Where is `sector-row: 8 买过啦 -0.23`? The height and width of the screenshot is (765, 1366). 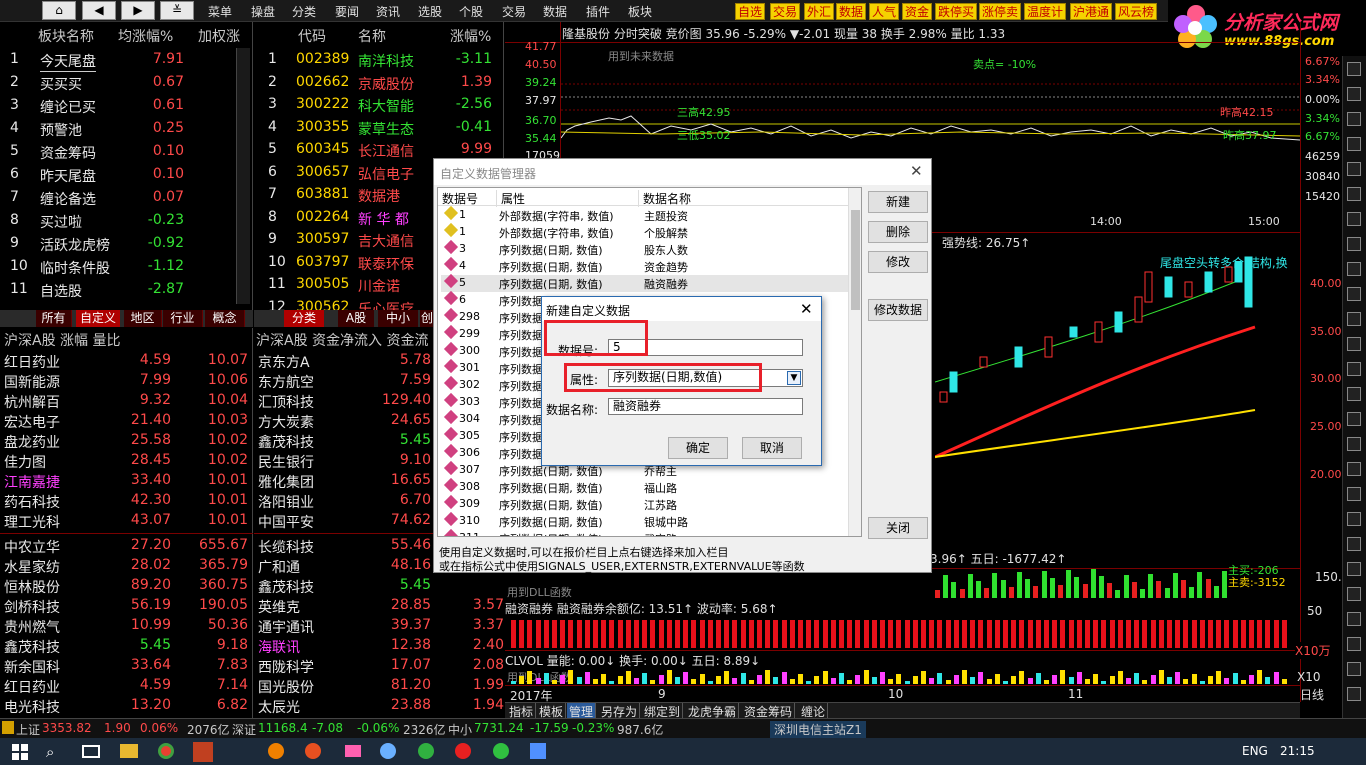
sector-row: 8 买过啦 -0.23 is located at coordinates (118, 220).